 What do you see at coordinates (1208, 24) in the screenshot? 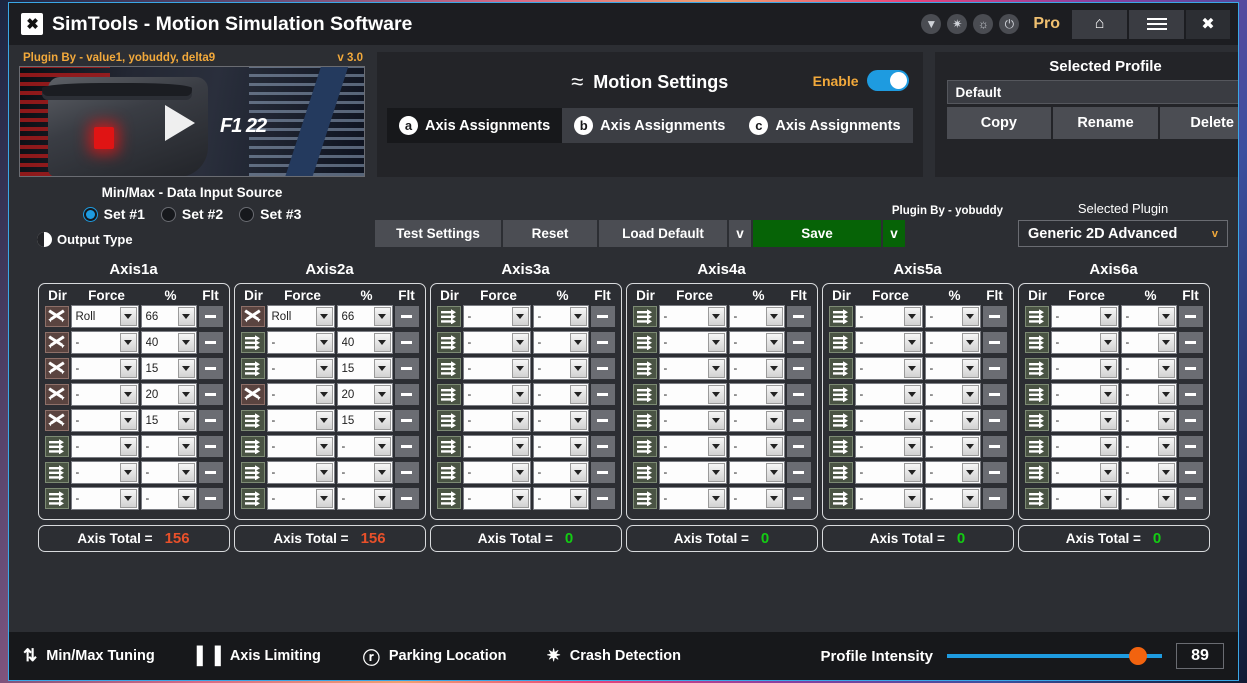
I see `close-icon: ✖` at bounding box center [1208, 24].